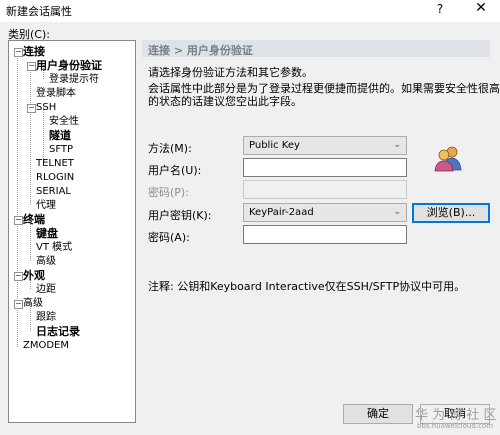 This screenshot has width=500, height=435. What do you see at coordinates (69, 65) in the screenshot?
I see `tree-item: 用户身份验证` at bounding box center [69, 65].